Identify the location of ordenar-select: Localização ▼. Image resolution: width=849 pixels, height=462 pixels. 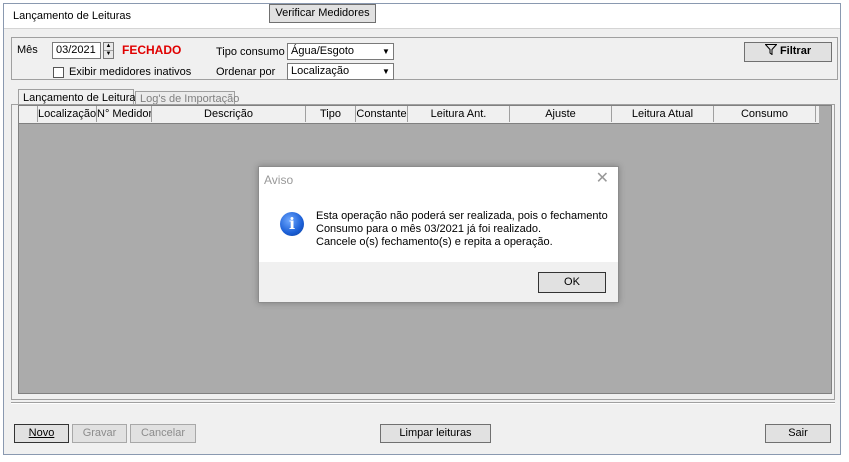
(340, 71).